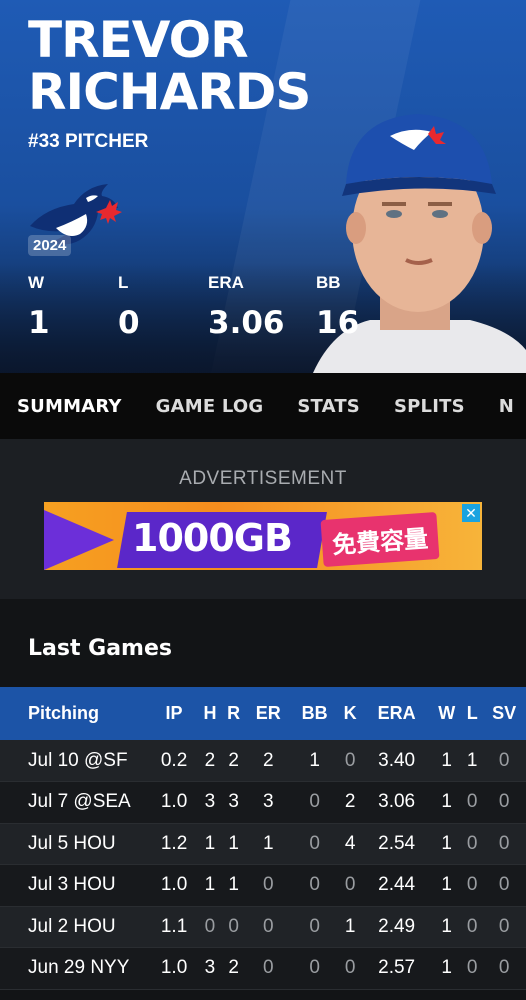  I want to click on ad-close-icon: ✕, so click(471, 513).